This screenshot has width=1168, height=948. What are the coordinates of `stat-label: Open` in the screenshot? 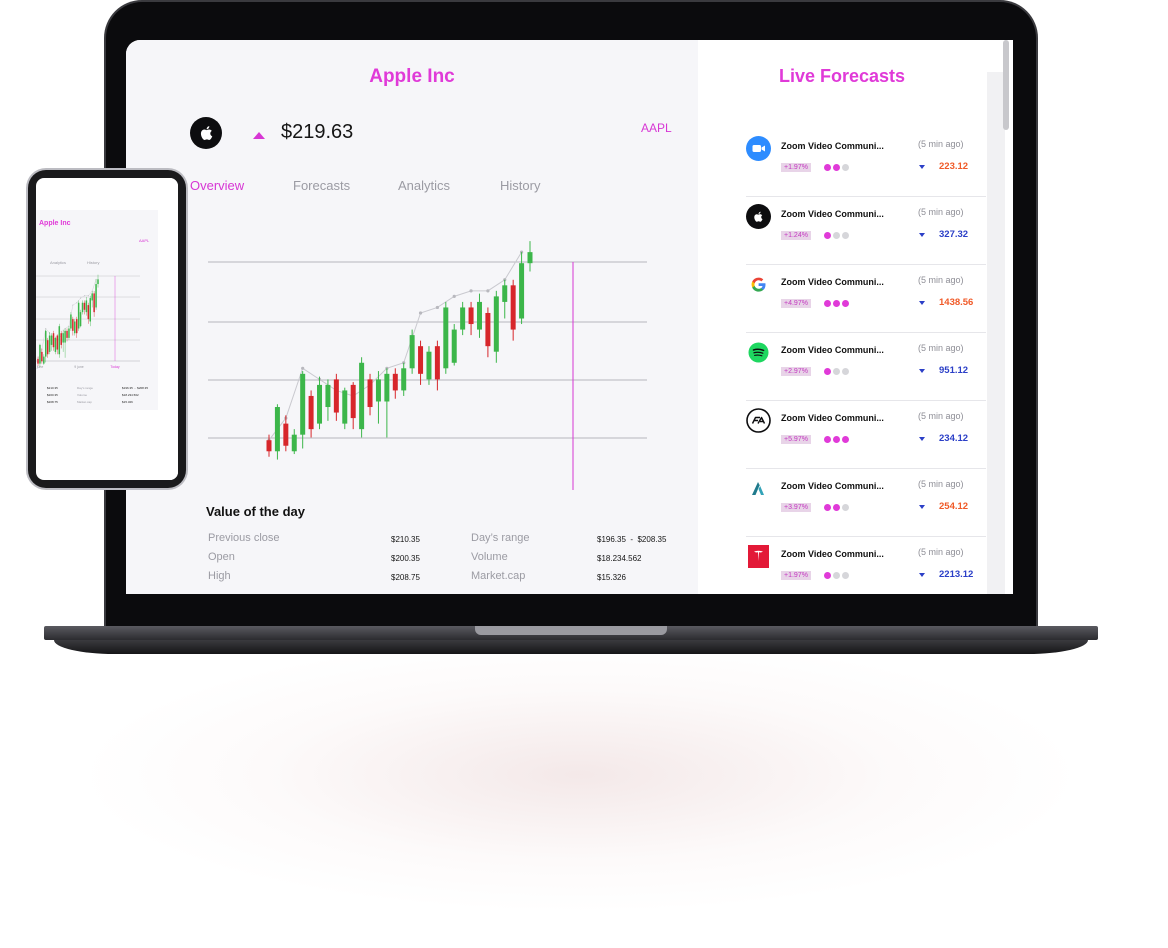 It's located at (221, 557).